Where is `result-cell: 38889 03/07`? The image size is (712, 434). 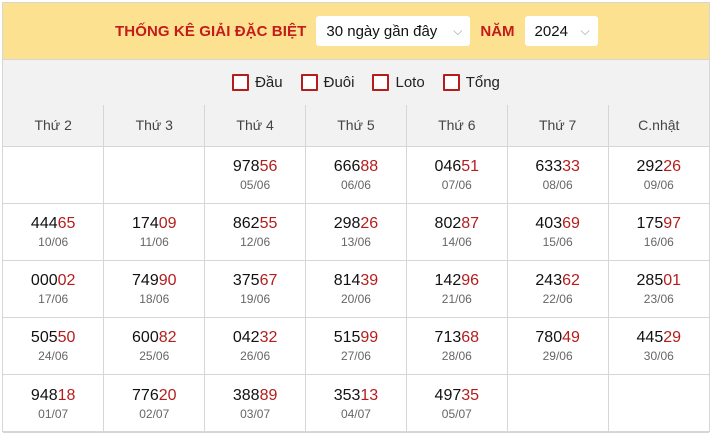
result-cell: 38889 03/07 is located at coordinates (255, 403).